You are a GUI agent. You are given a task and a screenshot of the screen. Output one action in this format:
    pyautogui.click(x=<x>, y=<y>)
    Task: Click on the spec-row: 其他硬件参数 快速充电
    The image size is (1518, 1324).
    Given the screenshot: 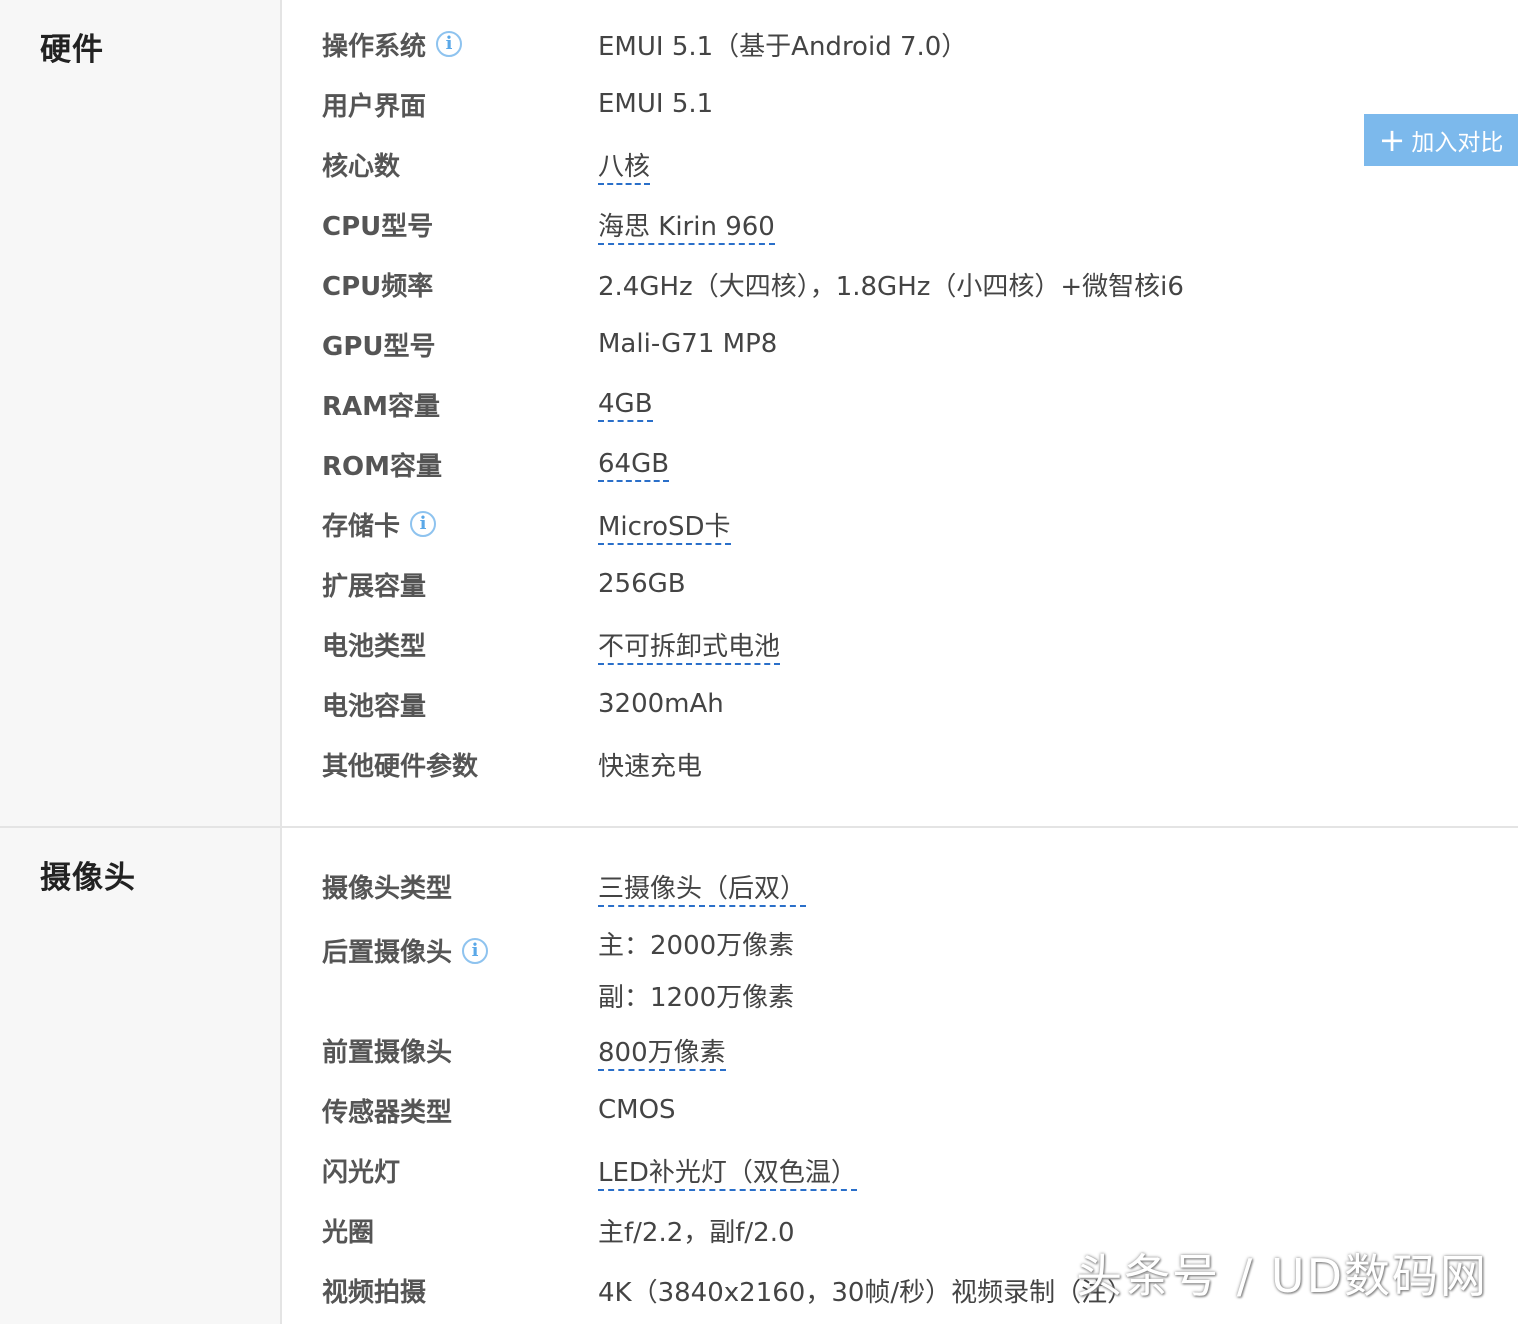 What is the action you would take?
    pyautogui.click(x=512, y=766)
    